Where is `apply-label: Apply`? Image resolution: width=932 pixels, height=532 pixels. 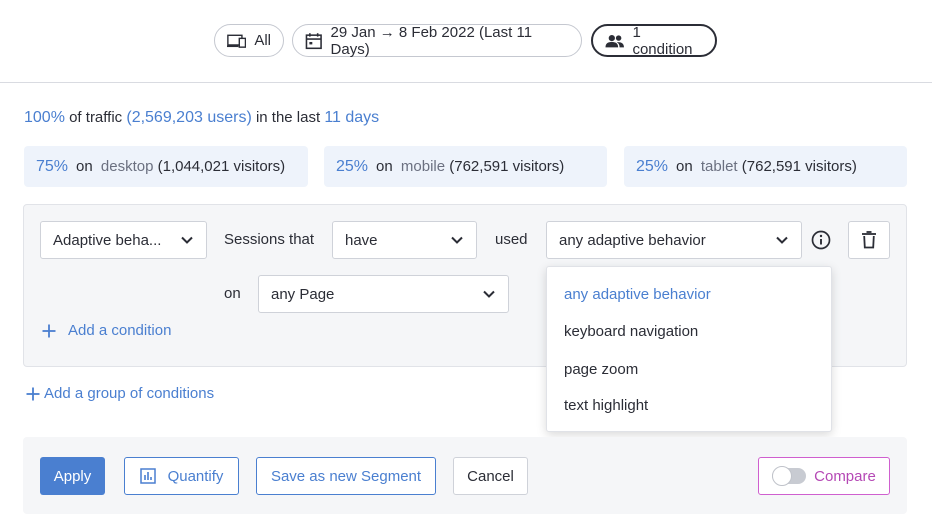 apply-label: Apply is located at coordinates (72, 476).